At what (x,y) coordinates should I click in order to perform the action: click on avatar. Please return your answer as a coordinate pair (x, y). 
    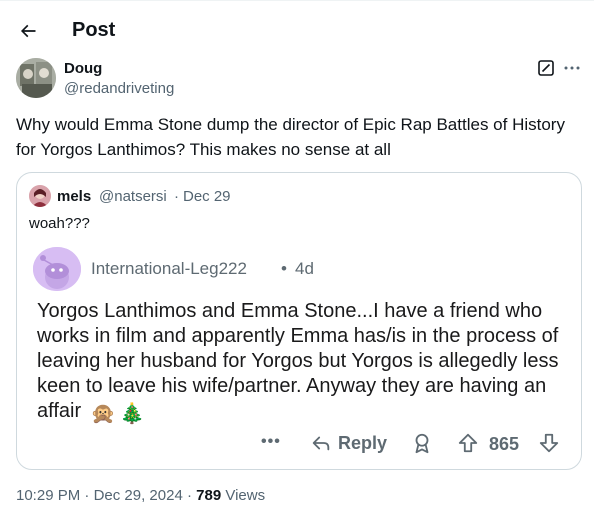
    Looking at the image, I should click on (36, 78).